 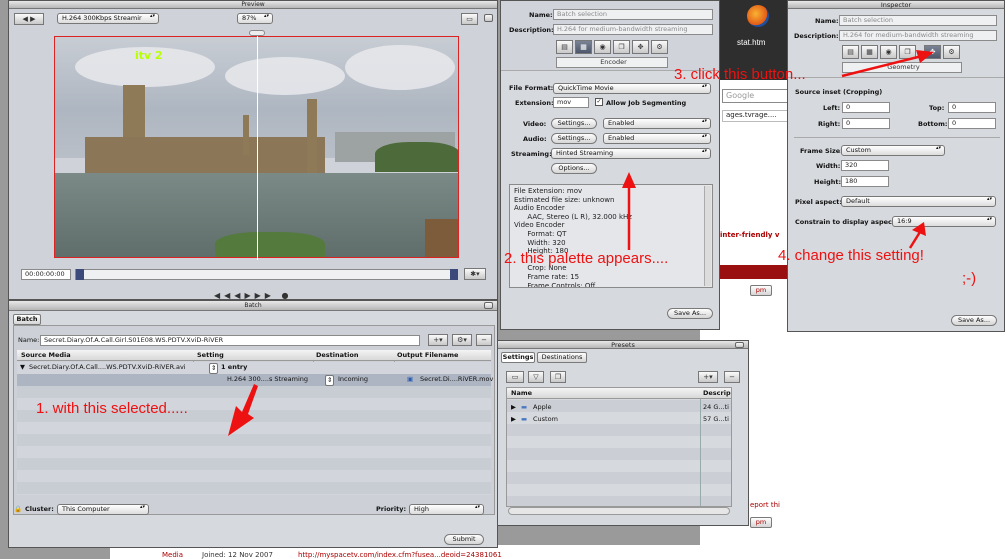 What do you see at coordinates (564, 199) in the screenshot?
I see `summary-line: Estimated file size: unknown` at bounding box center [564, 199].